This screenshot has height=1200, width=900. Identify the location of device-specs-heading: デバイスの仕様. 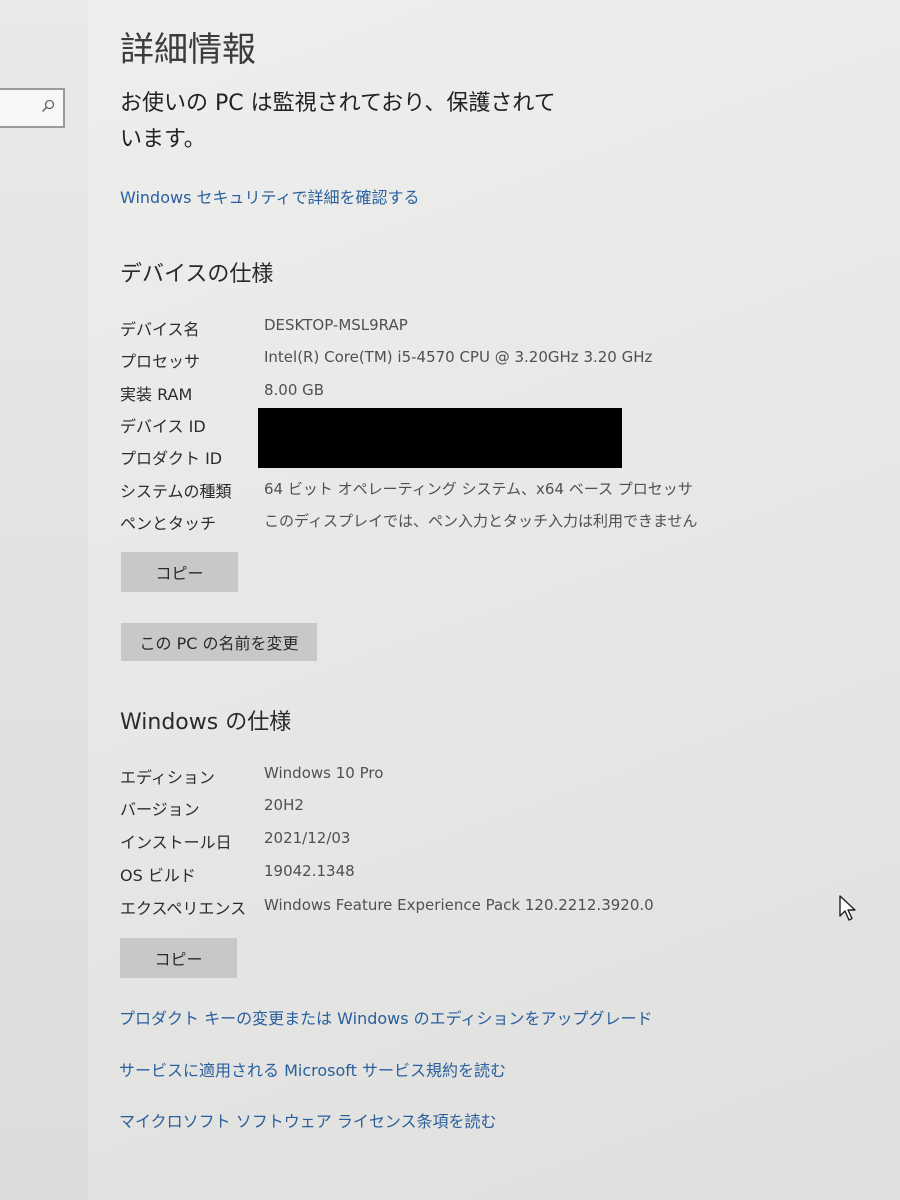
(197, 274).